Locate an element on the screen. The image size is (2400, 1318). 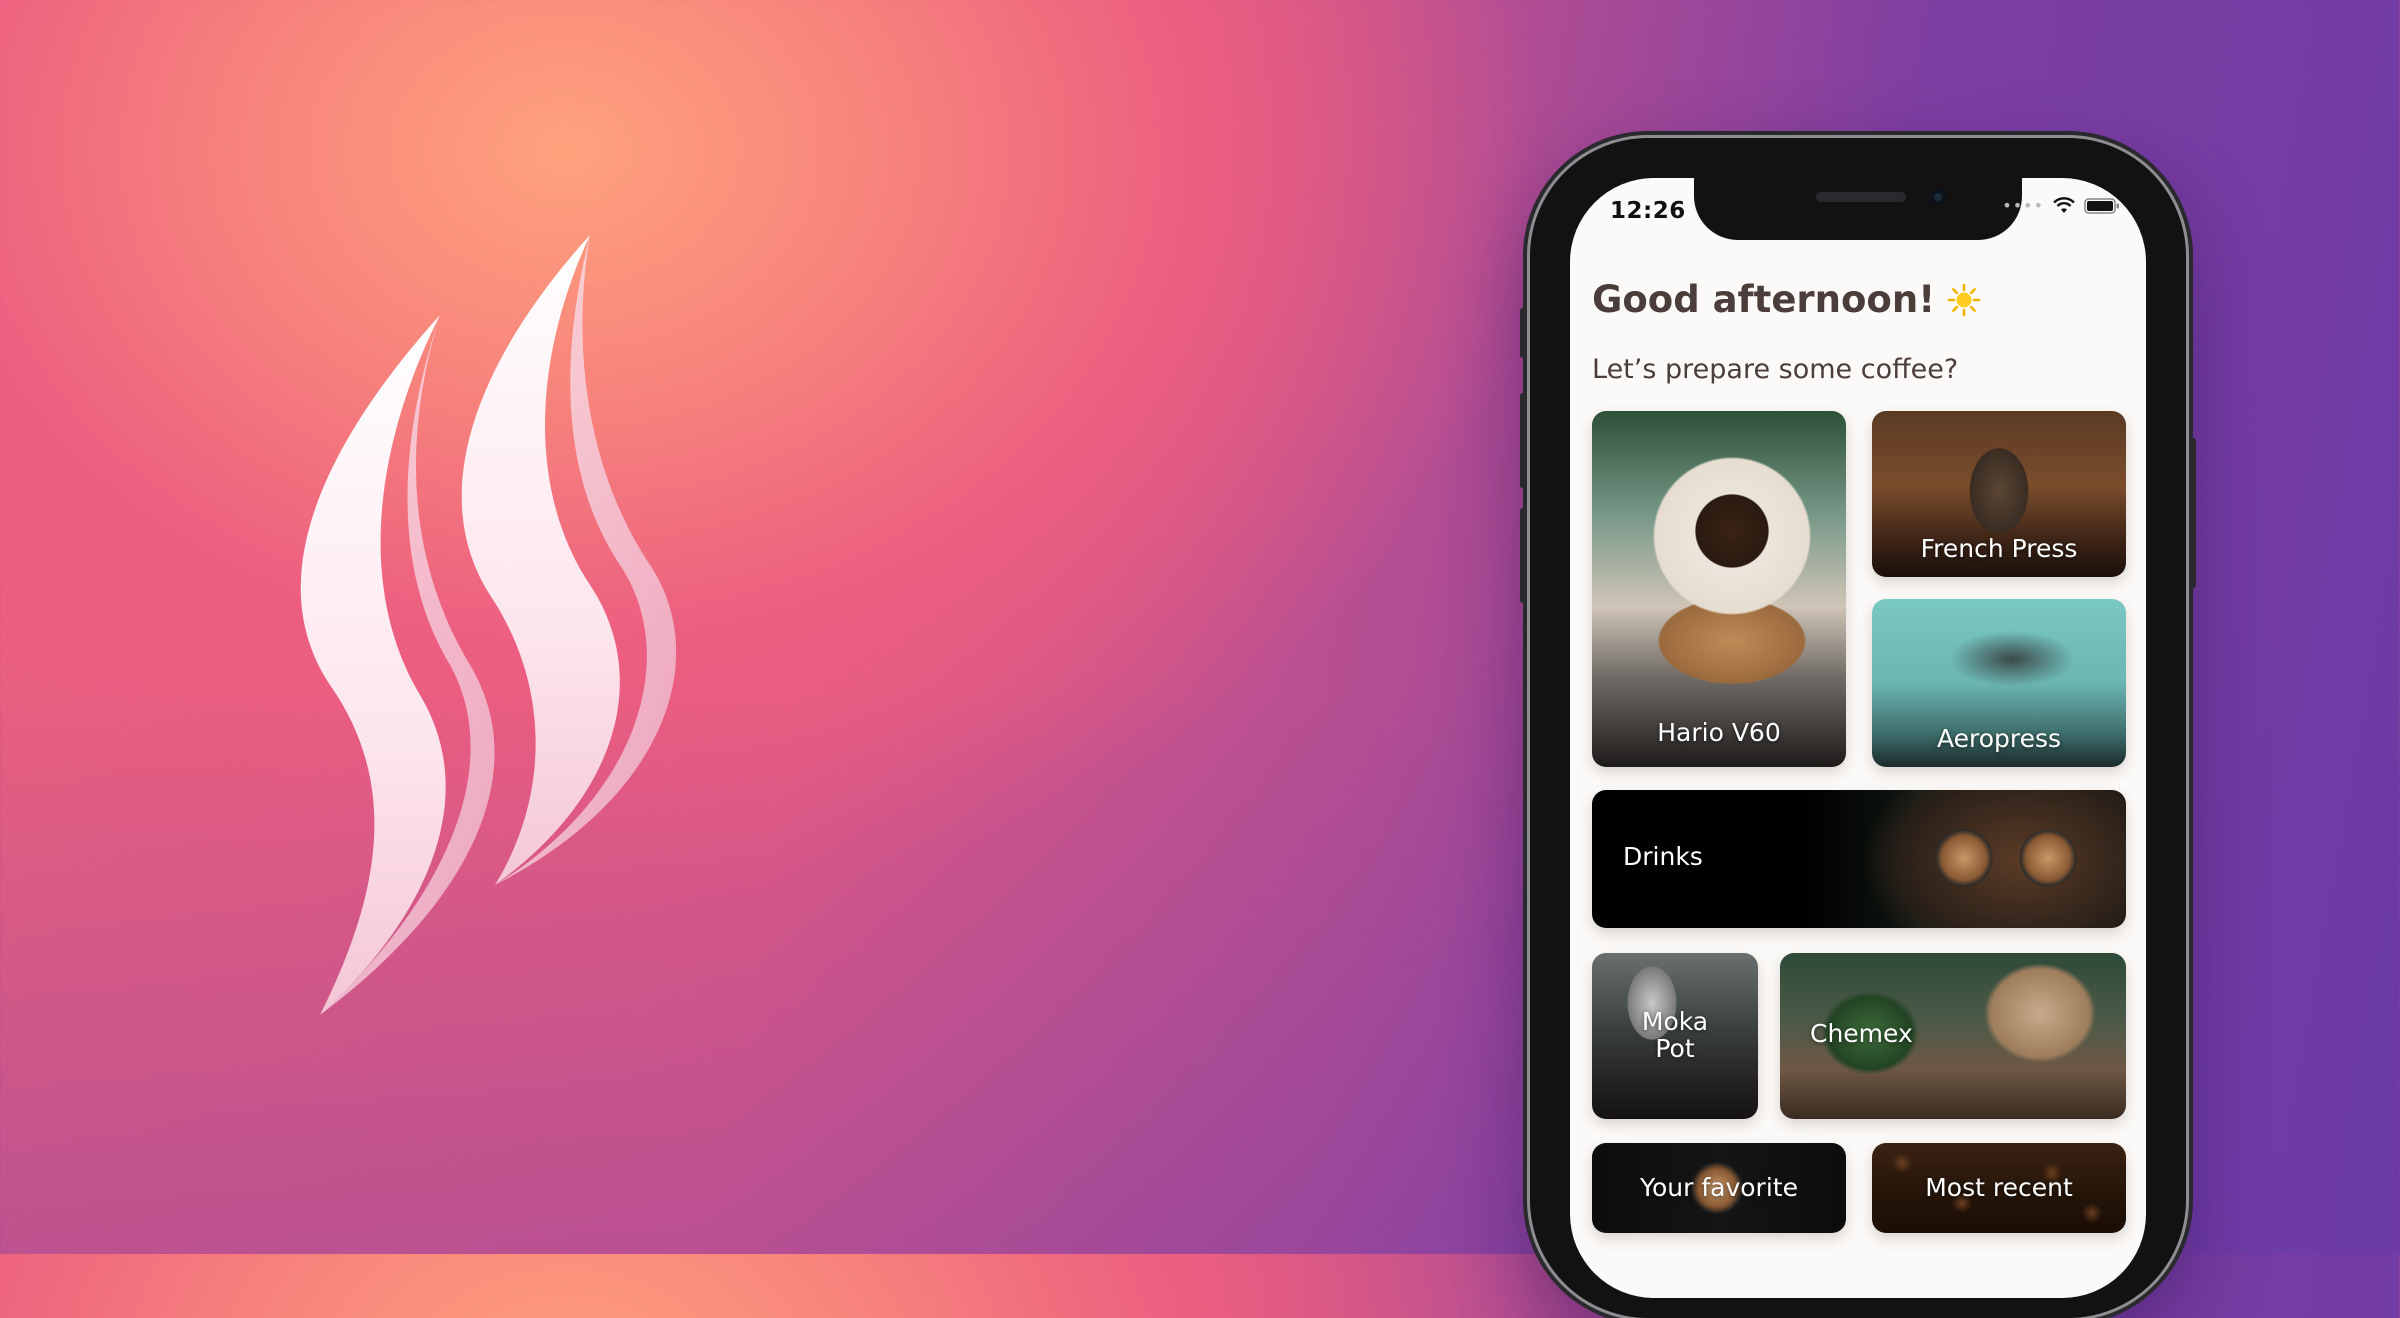
card-label: Moka Pot is located at coordinates (1675, 1035).